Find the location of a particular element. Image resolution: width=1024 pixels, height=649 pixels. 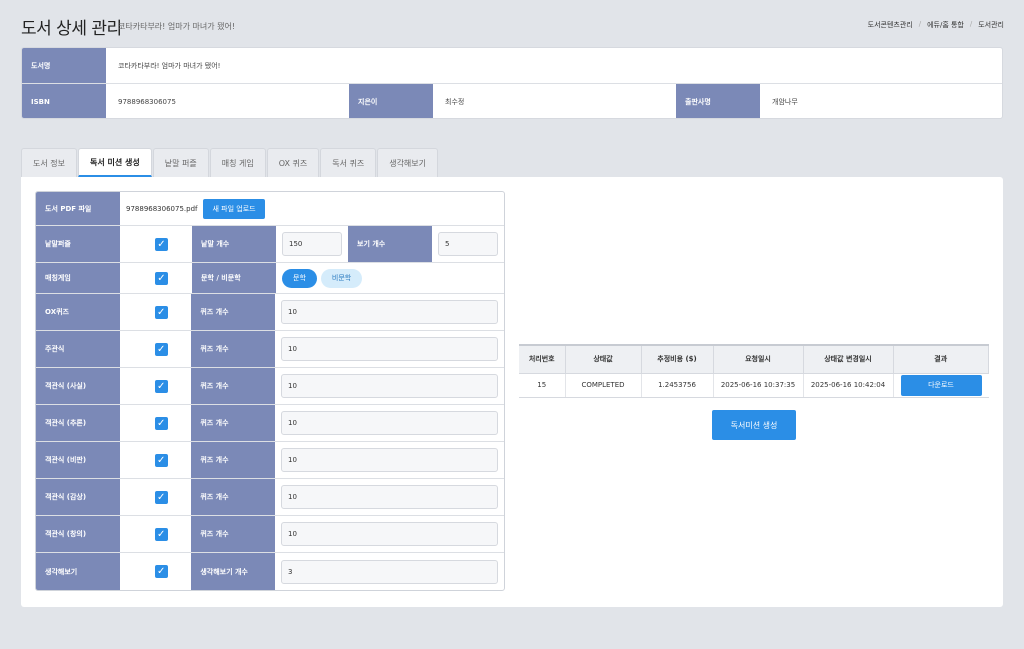

genre-toggle: 문학 비문학 is located at coordinates (324, 278).